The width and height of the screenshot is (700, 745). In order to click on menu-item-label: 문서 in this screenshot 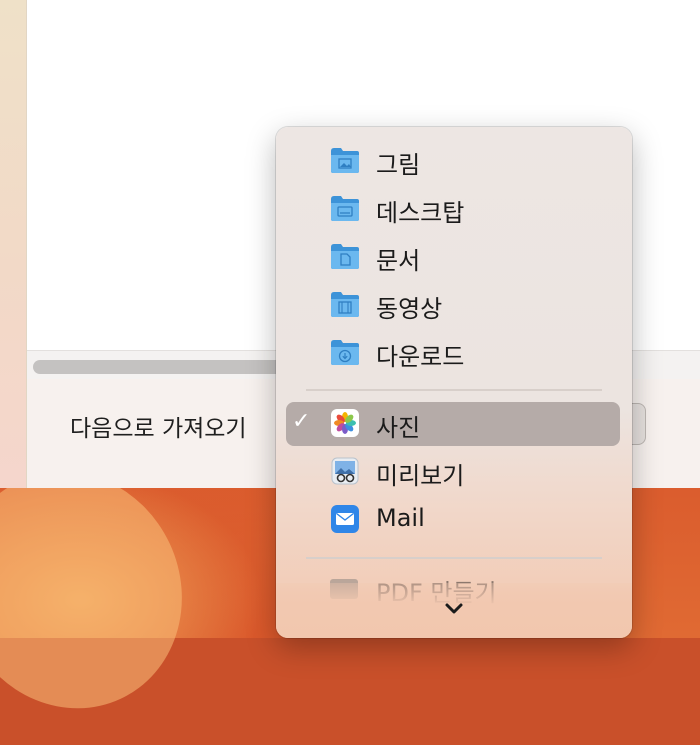, I will do `click(398, 261)`.